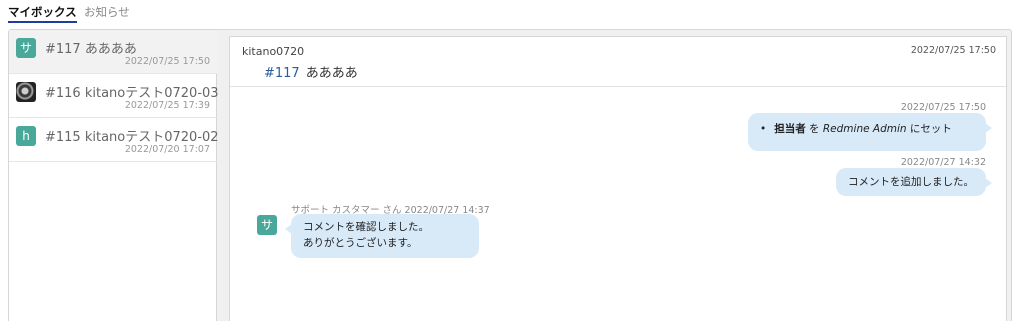  Describe the element at coordinates (943, 107) in the screenshot. I see `message-date: 2022/07/25 17:50` at that location.